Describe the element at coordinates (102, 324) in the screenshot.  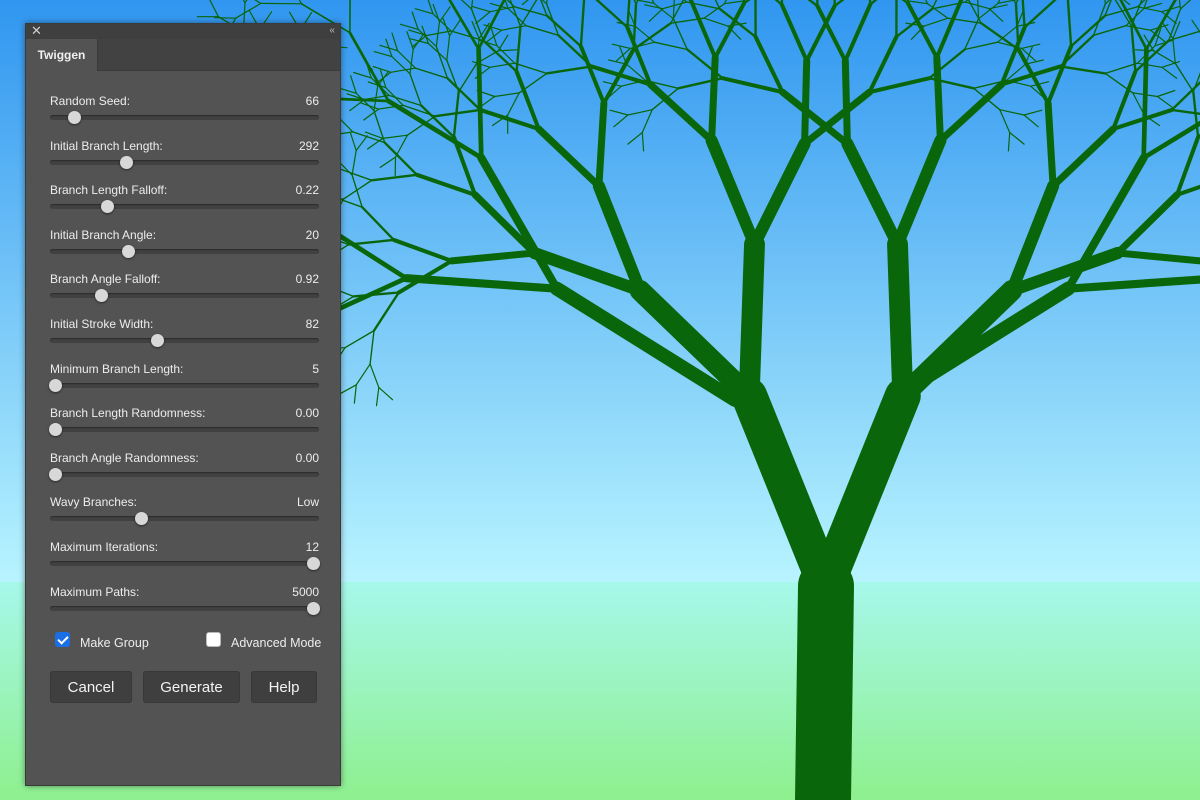
I see `slider-label: Initial Stroke Width:` at that location.